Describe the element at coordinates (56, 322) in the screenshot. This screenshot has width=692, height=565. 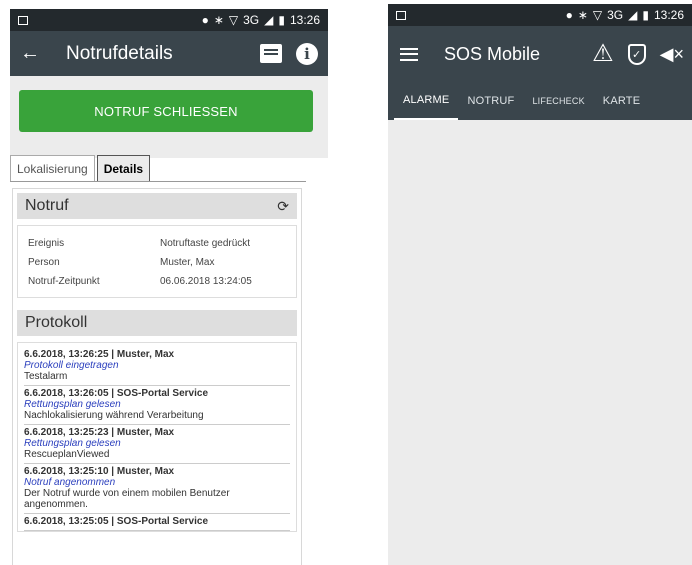
I see `protokoll-heading: Protokoll` at that location.